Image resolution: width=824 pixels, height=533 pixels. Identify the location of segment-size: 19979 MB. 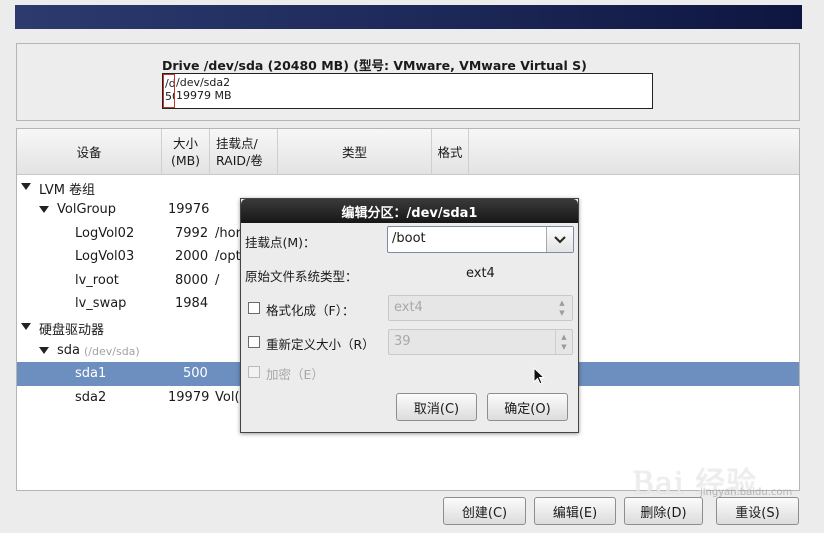
(204, 95).